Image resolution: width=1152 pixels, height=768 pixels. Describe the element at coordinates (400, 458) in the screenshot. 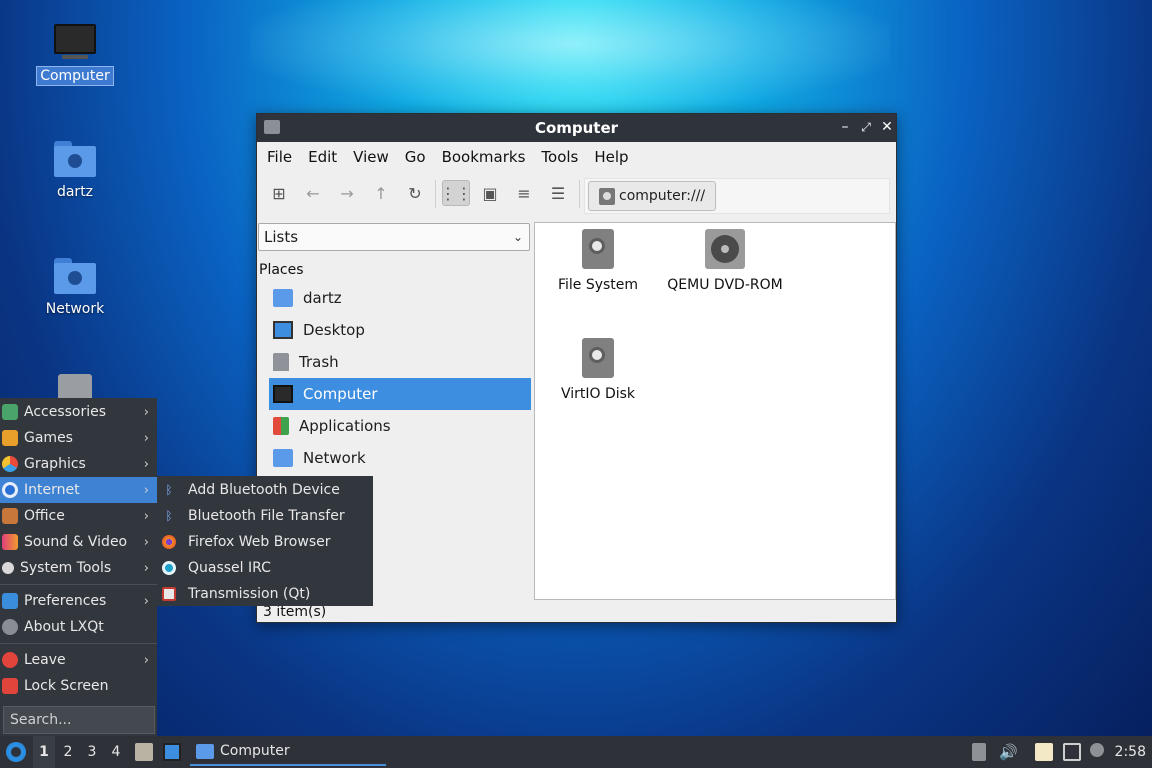

I see `place-network: Network` at that location.